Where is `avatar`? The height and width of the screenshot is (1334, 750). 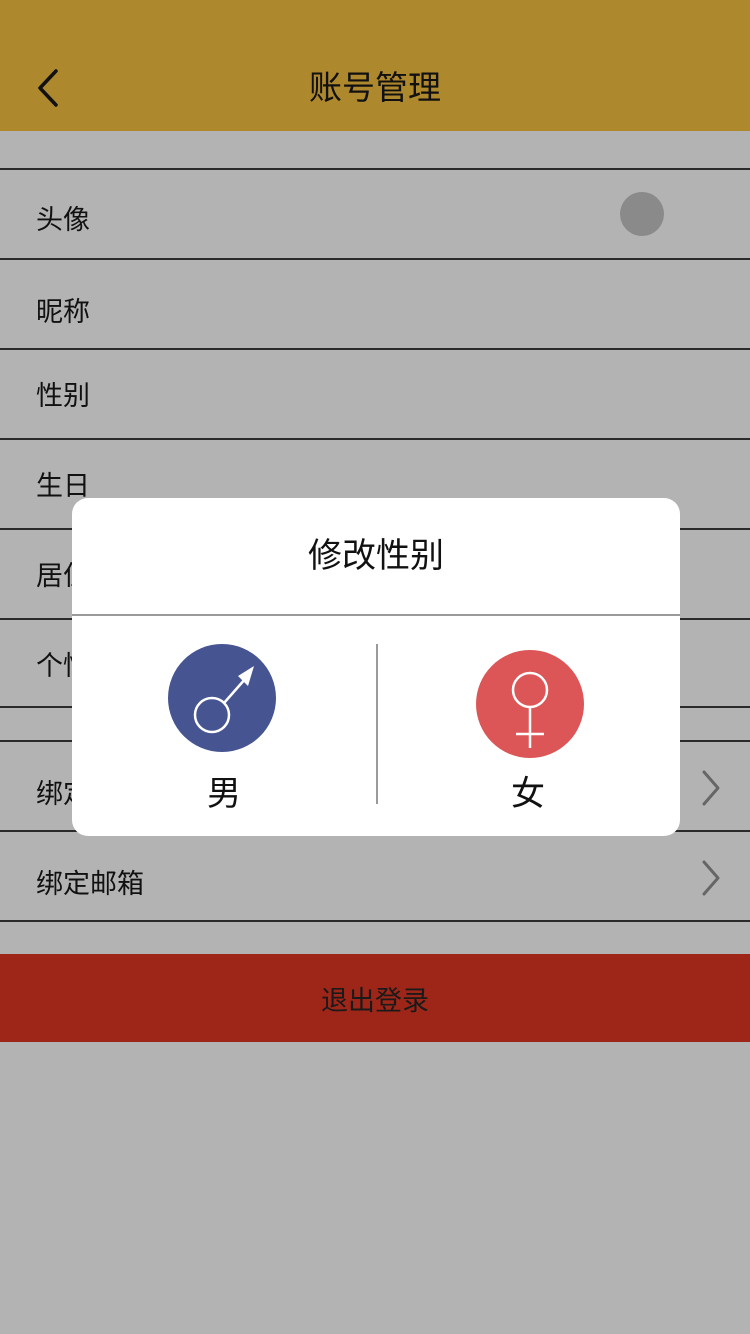 avatar is located at coordinates (642, 214).